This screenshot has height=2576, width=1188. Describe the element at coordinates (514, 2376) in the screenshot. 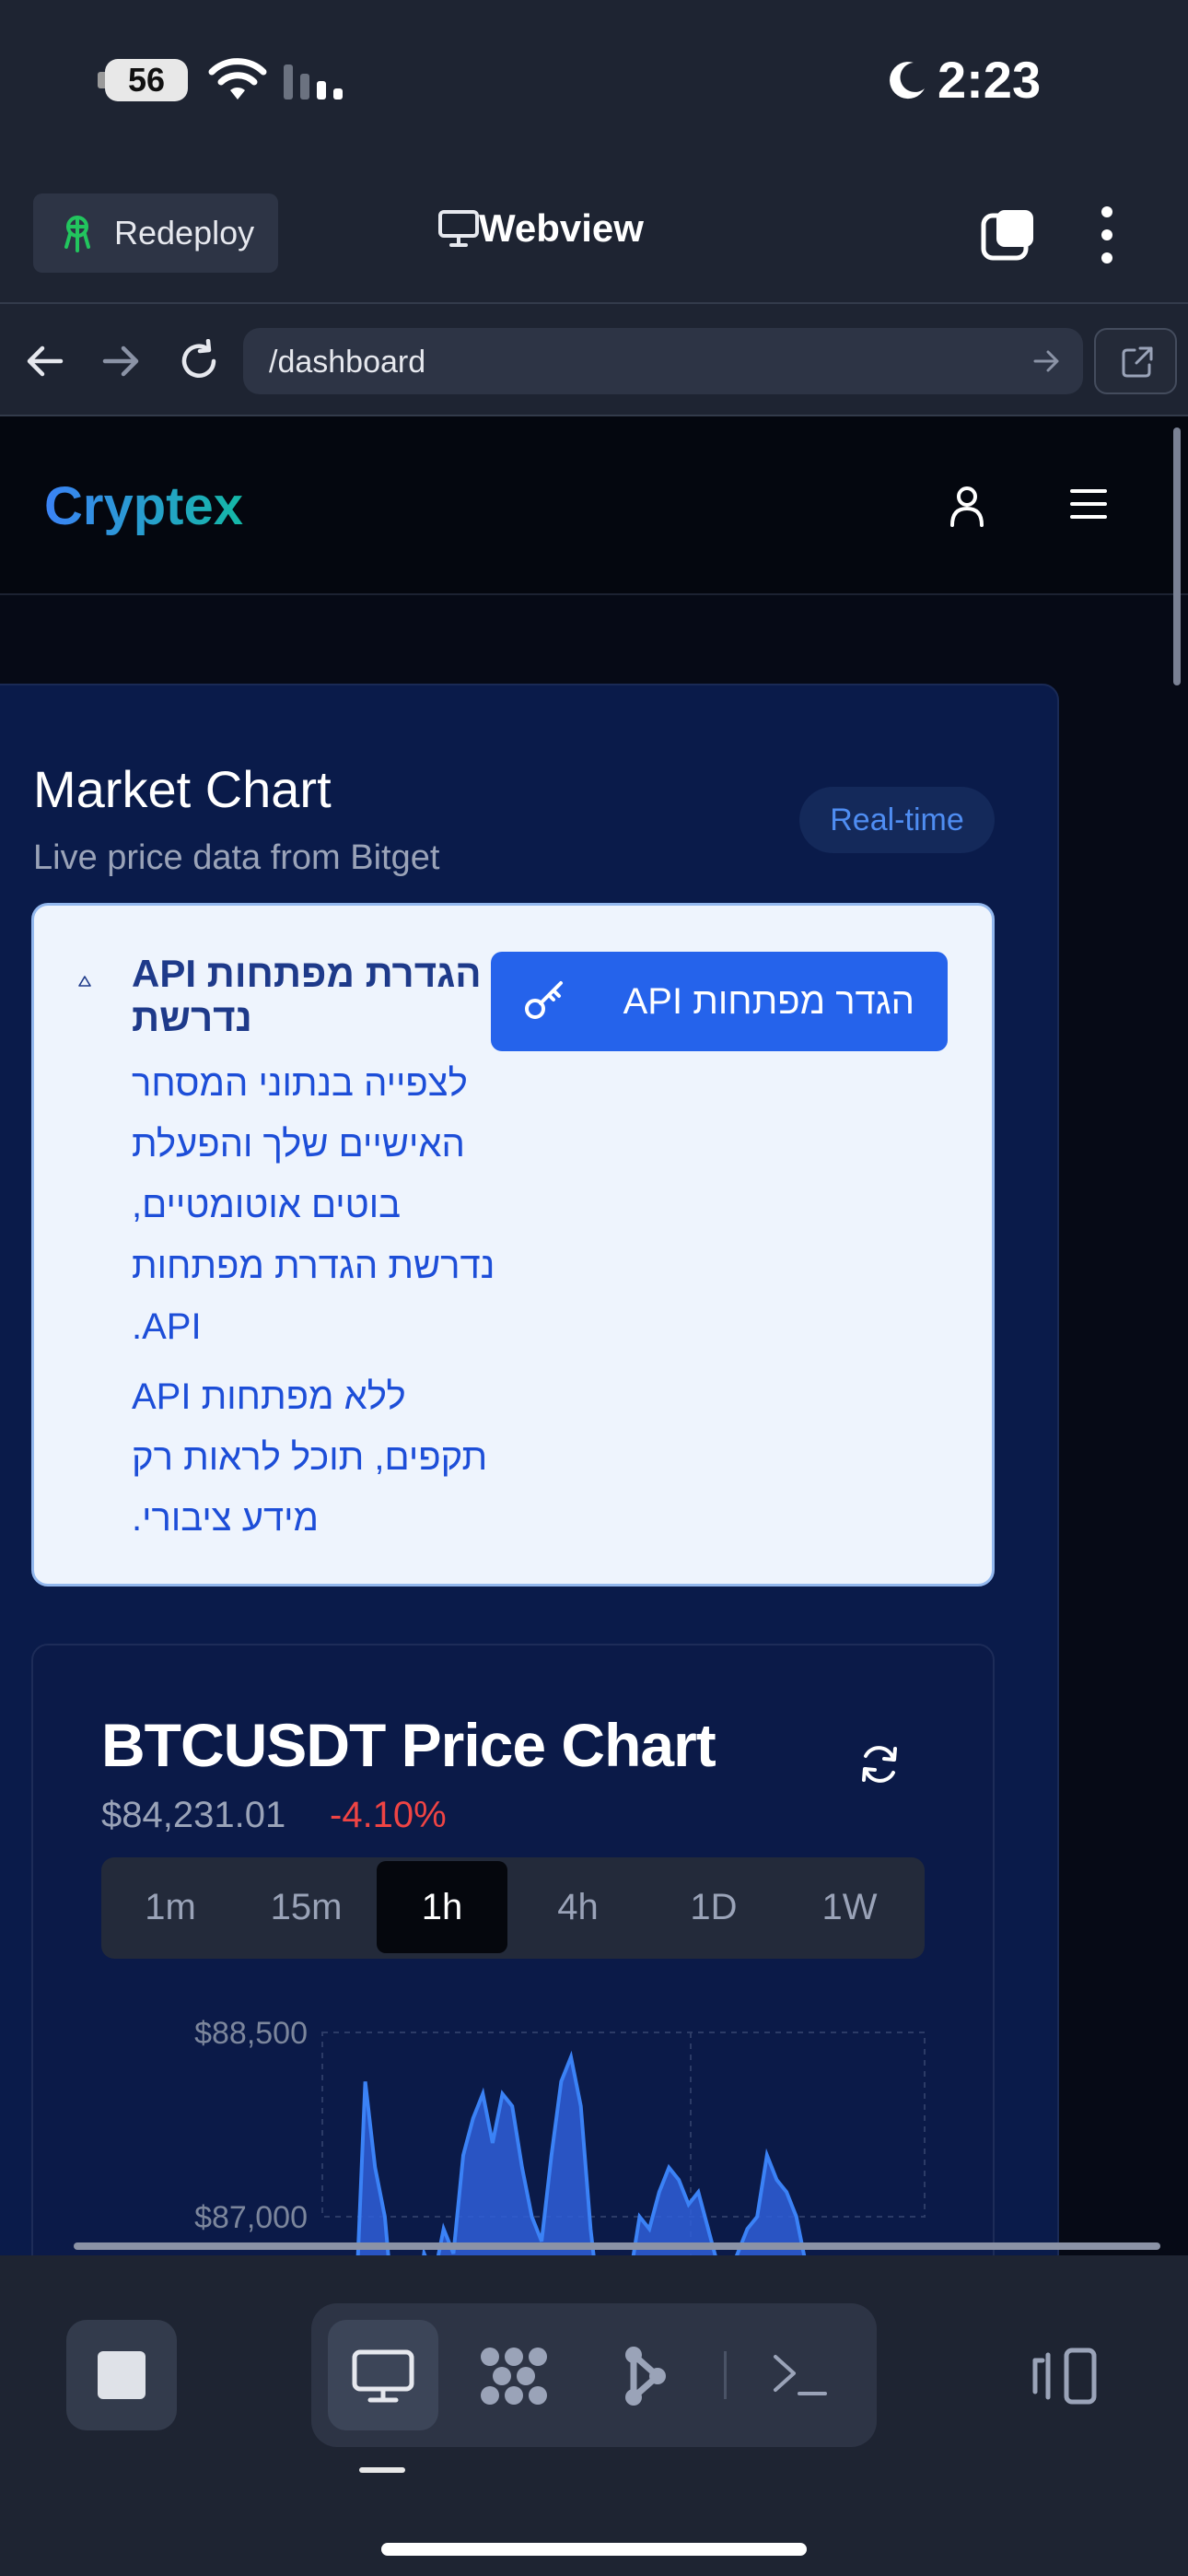

I see `apps-grid-icon` at that location.